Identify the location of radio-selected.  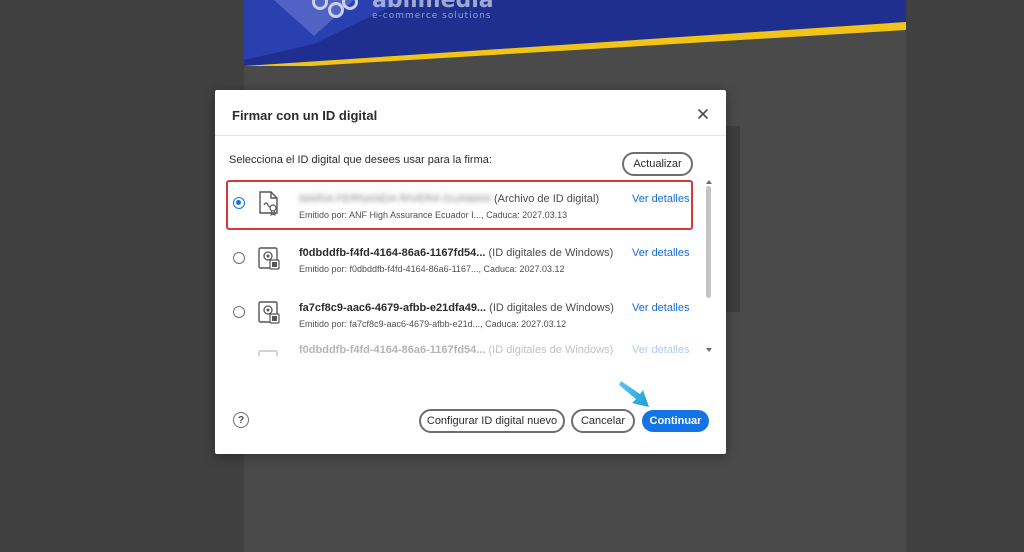
(239, 203).